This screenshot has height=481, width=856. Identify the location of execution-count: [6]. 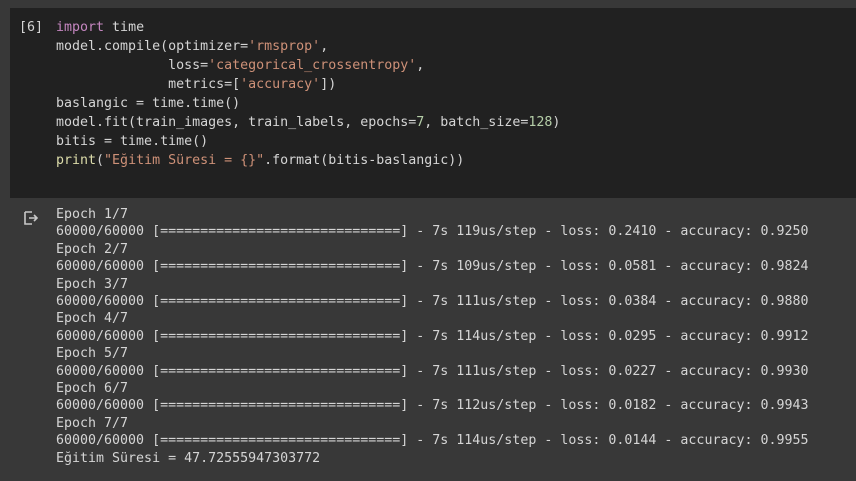
(31, 27).